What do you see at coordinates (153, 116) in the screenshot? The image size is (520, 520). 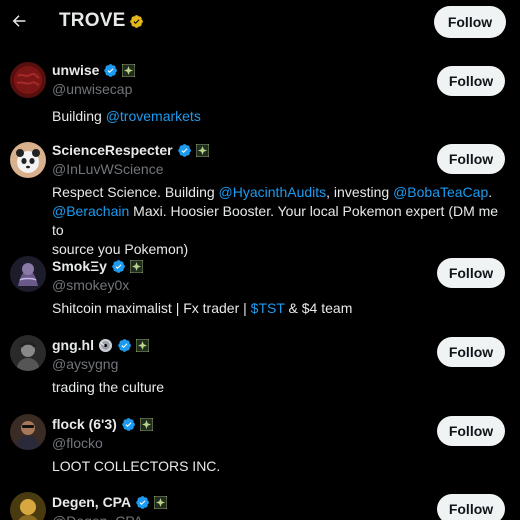 I see `bio-mention-link: @trovemarkets` at bounding box center [153, 116].